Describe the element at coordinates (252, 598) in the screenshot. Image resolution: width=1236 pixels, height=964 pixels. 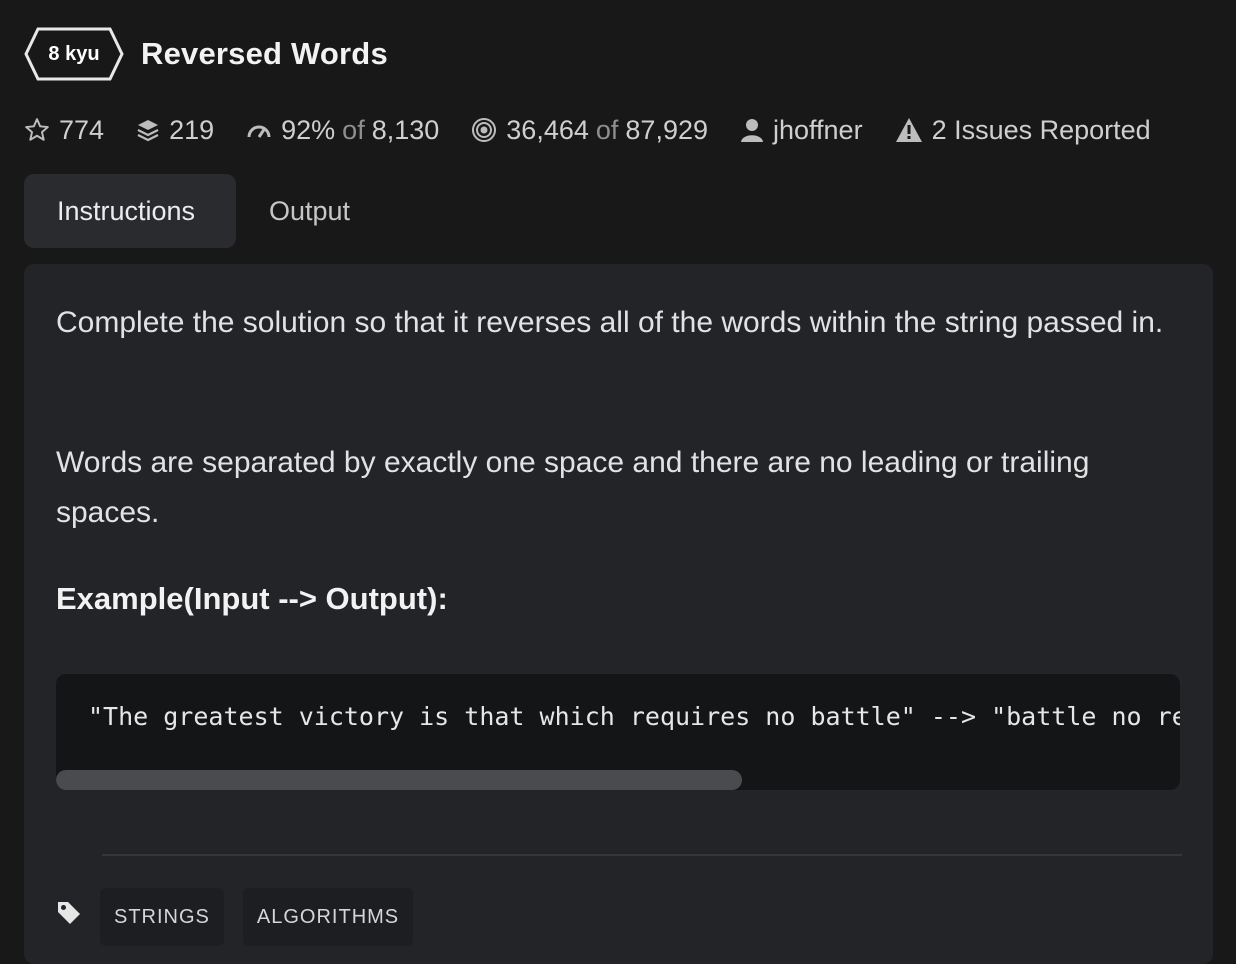
I see `example-heading: Example(Input --> Output):` at that location.